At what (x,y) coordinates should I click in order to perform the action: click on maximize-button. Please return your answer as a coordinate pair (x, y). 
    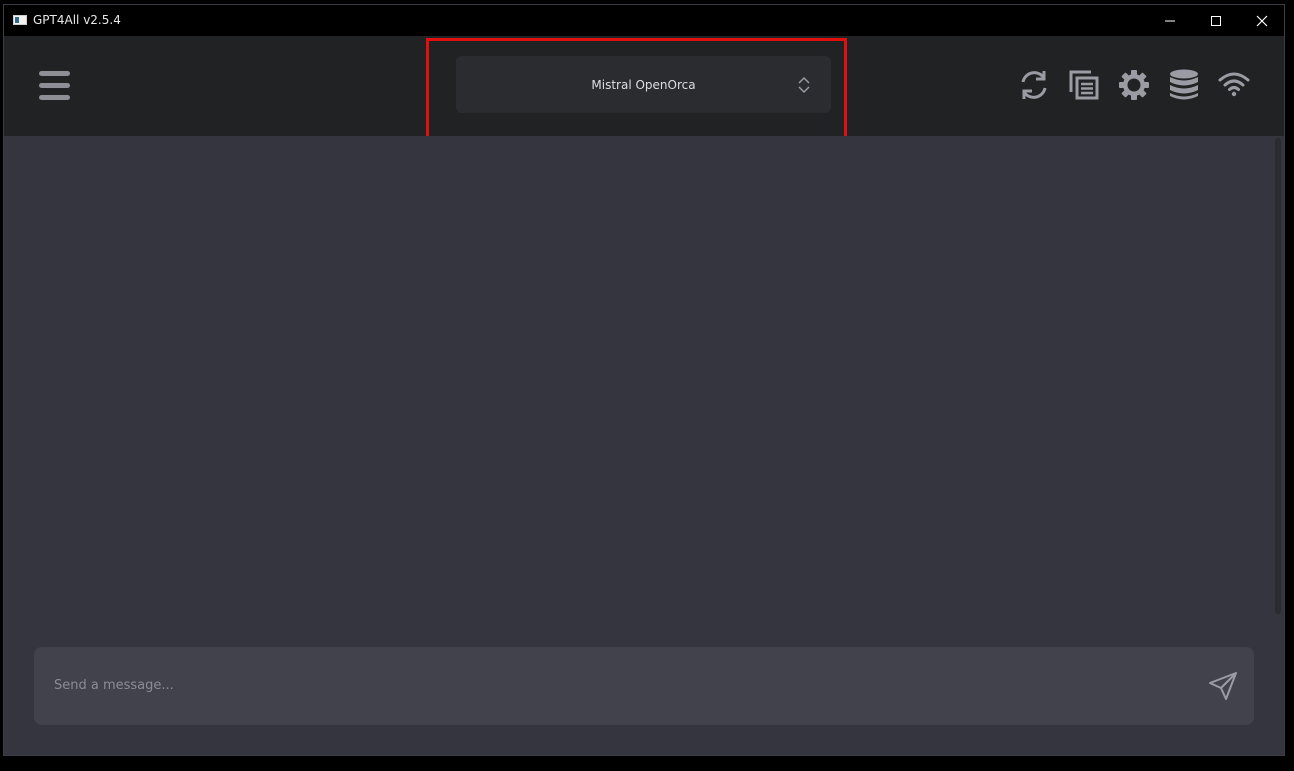
    Looking at the image, I should click on (1216, 20).